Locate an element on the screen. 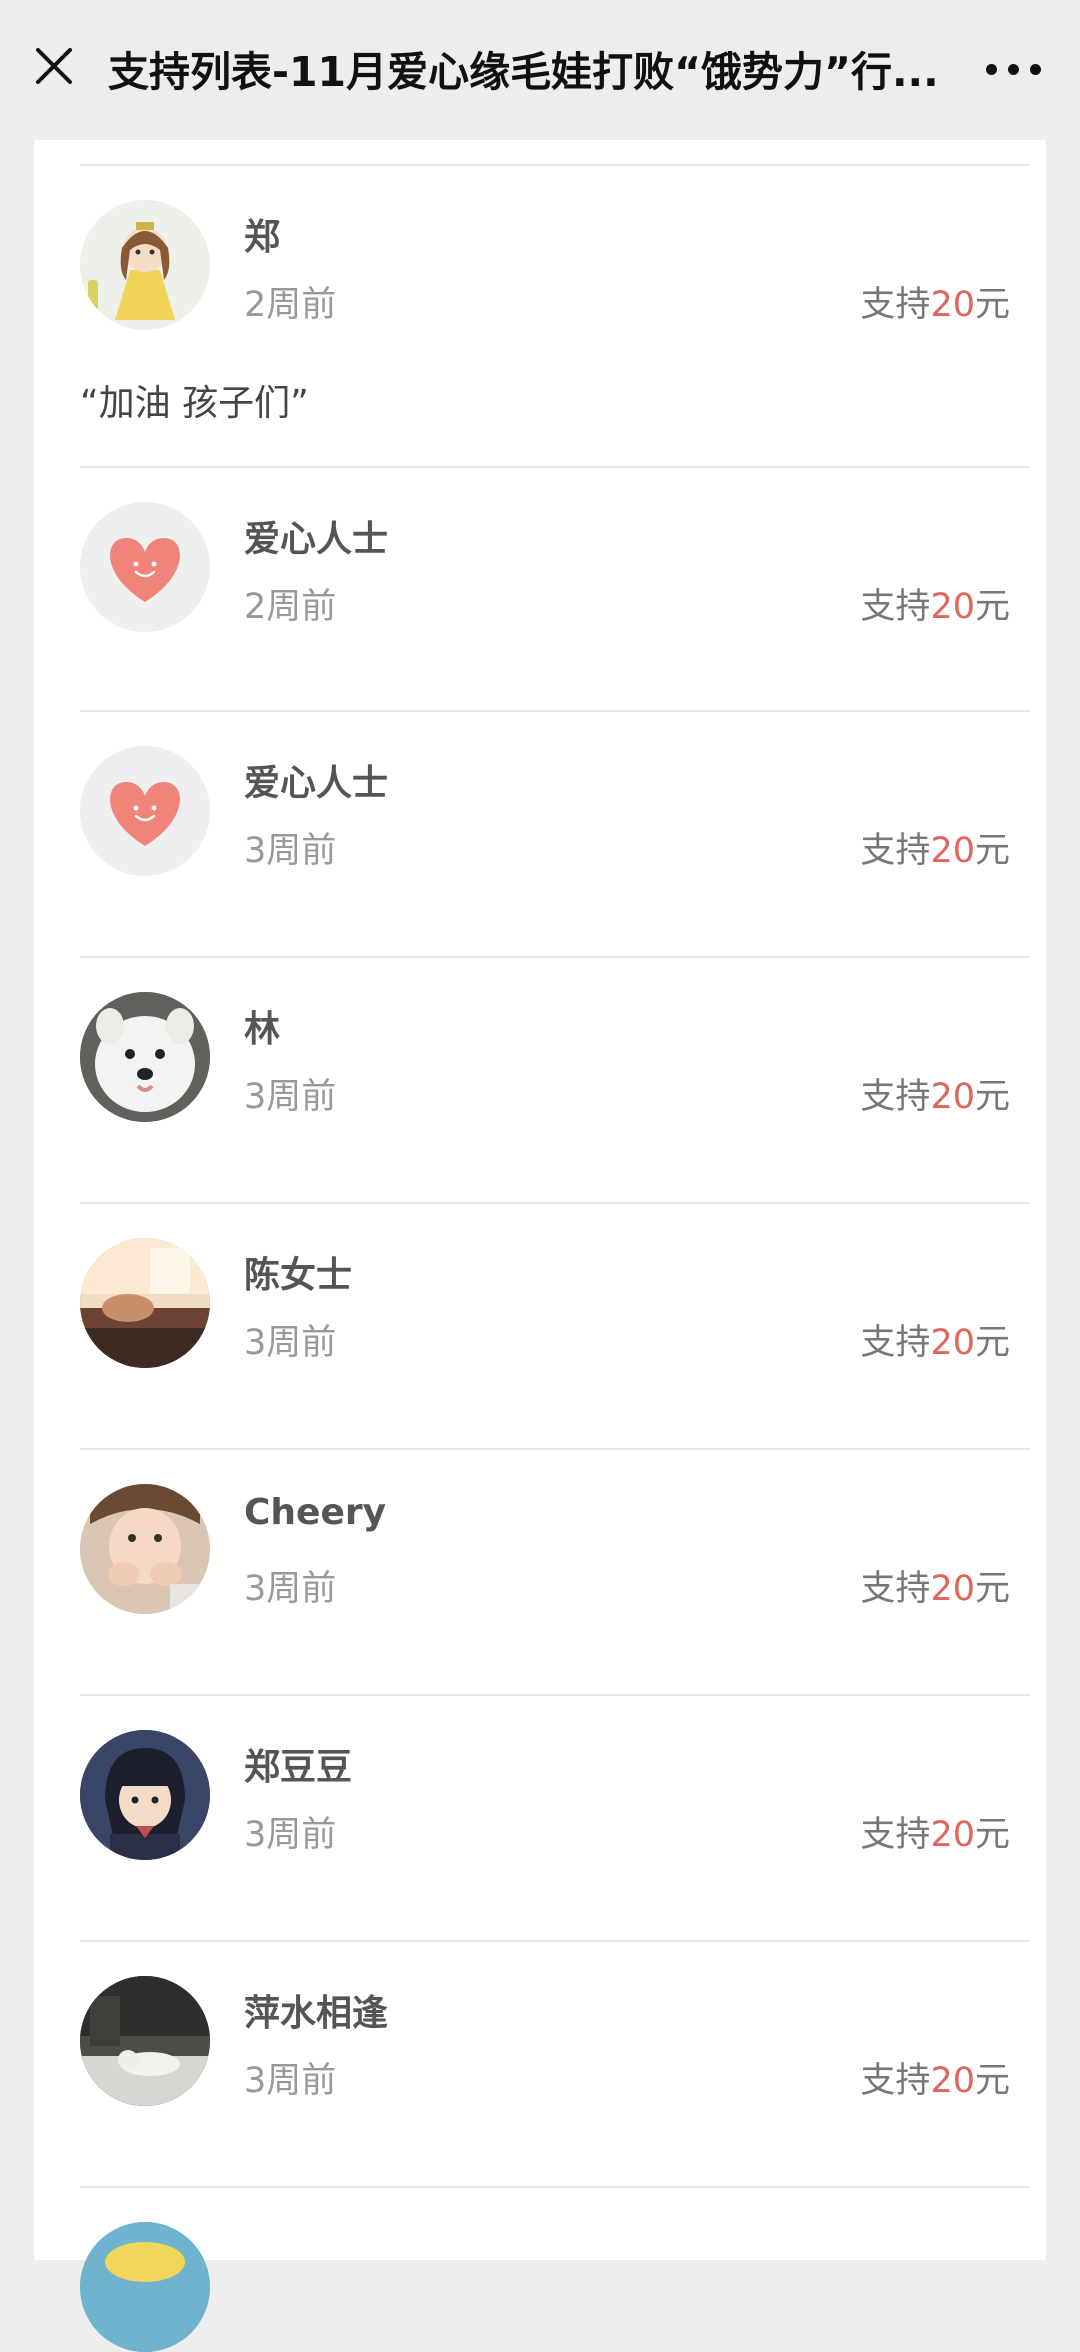 The height and width of the screenshot is (2352, 1080). more-options-icon is located at coordinates (1013, 70).